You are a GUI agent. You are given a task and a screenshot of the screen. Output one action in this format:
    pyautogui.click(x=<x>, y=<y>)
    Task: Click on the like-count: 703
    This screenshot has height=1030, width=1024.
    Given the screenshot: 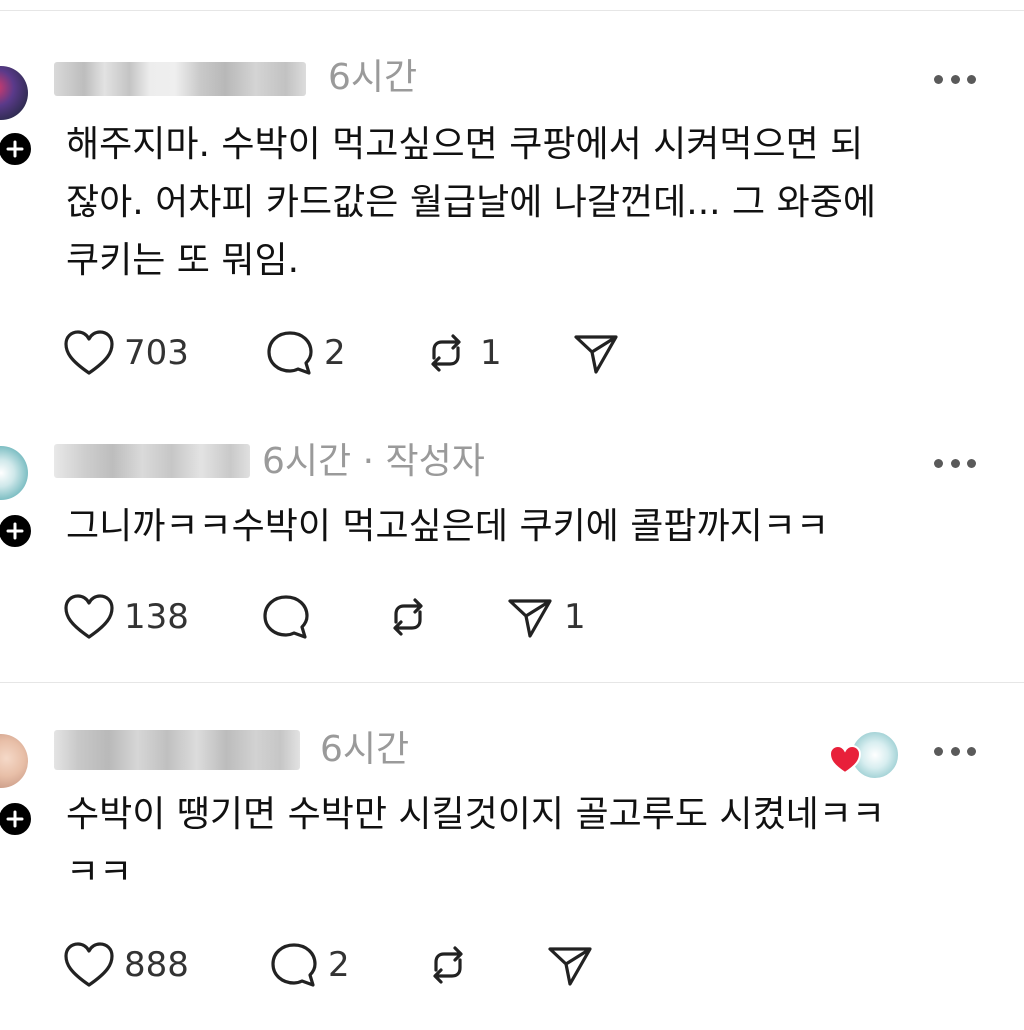 What is the action you would take?
    pyautogui.click(x=156, y=353)
    